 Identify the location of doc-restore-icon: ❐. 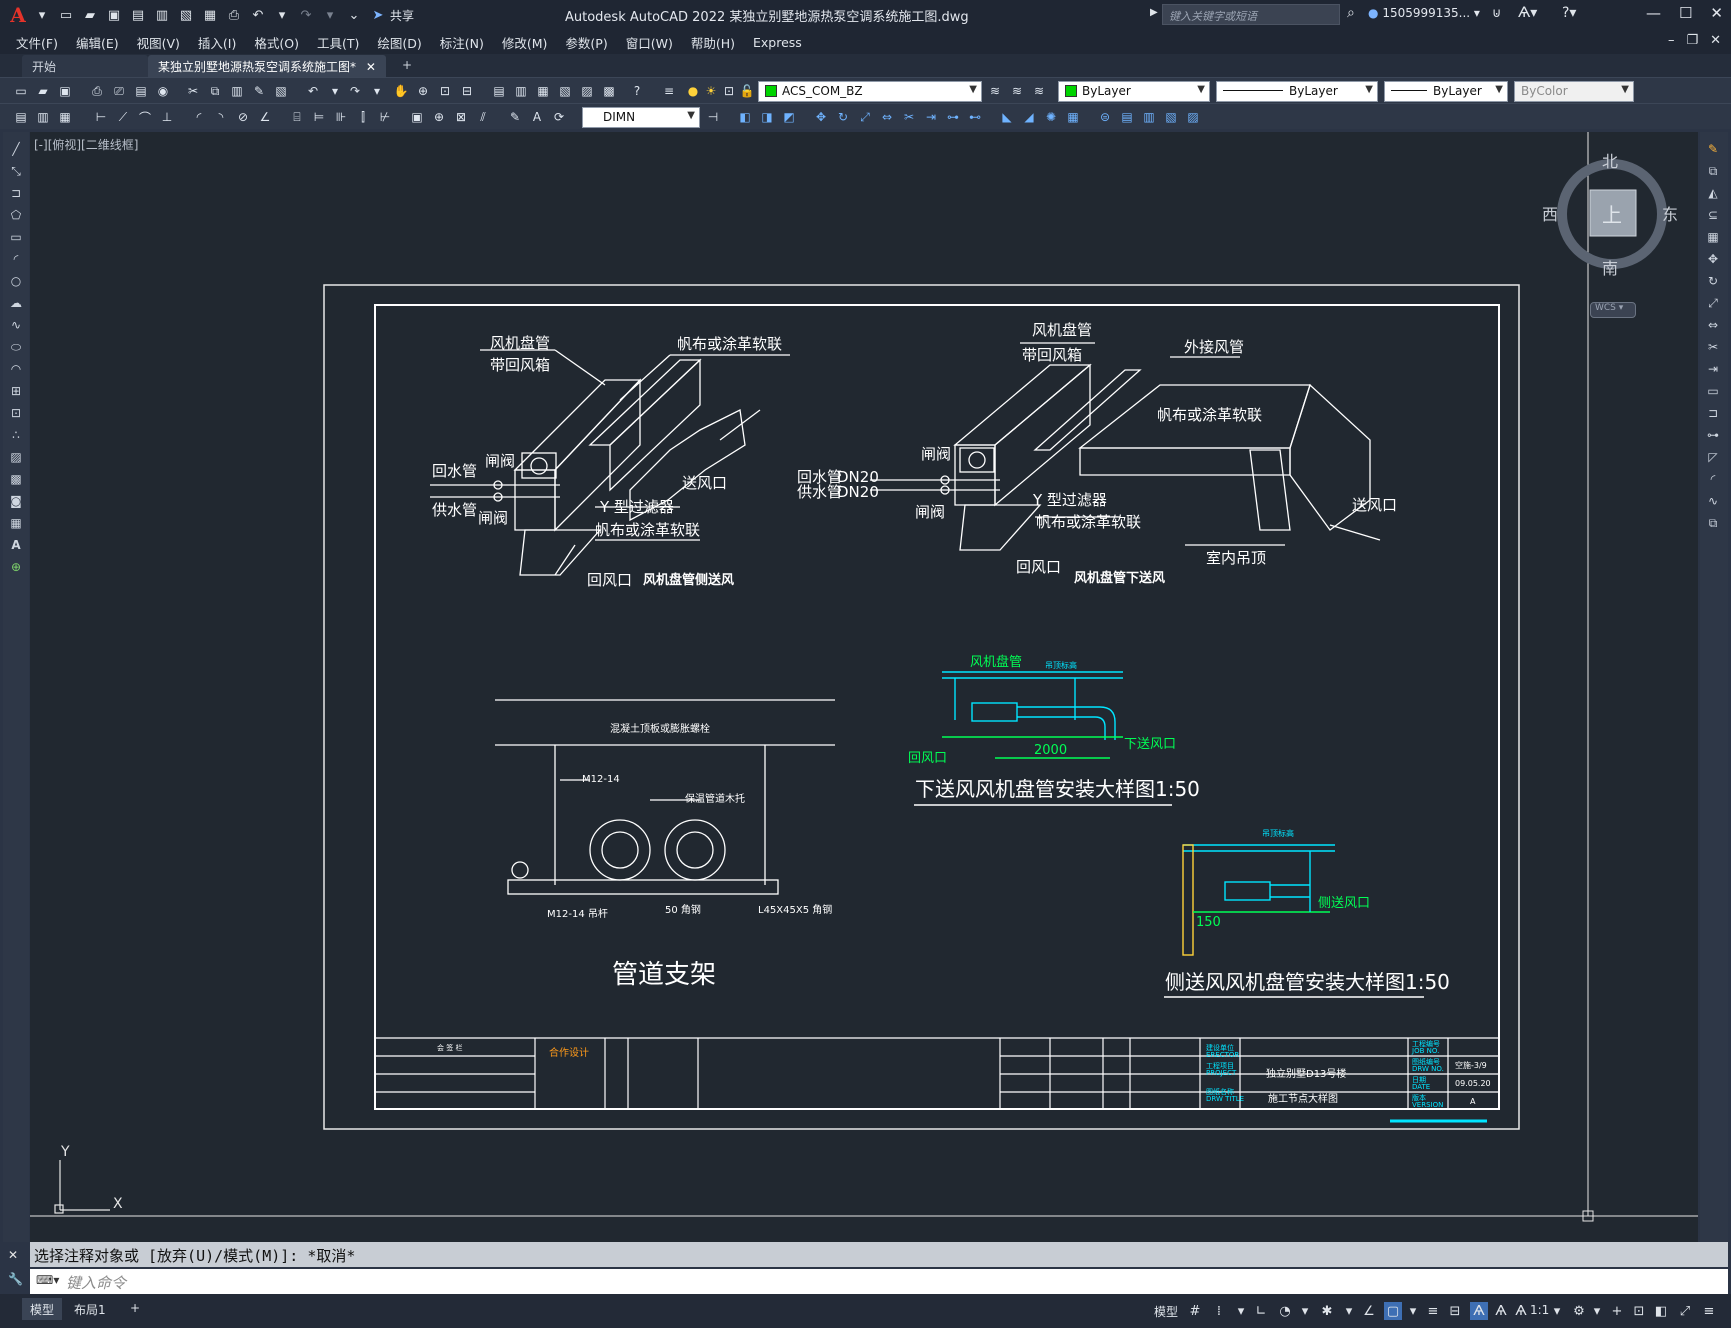
(1692, 40).